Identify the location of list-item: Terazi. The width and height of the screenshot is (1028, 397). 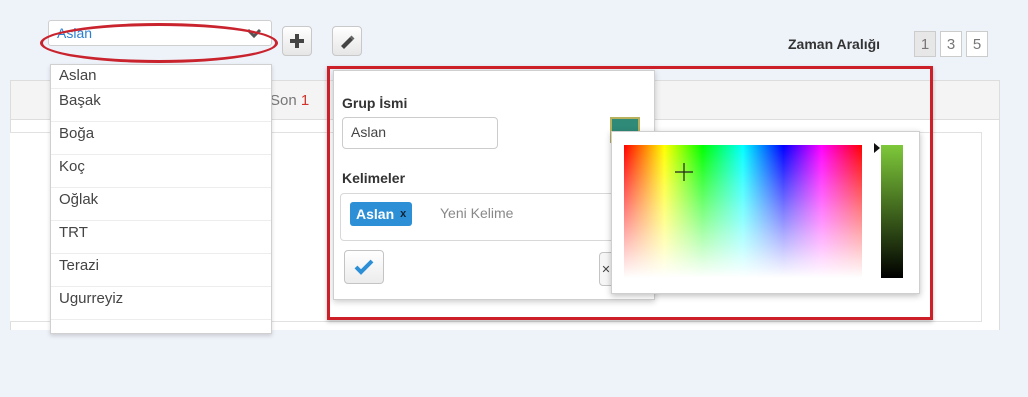
(161, 270).